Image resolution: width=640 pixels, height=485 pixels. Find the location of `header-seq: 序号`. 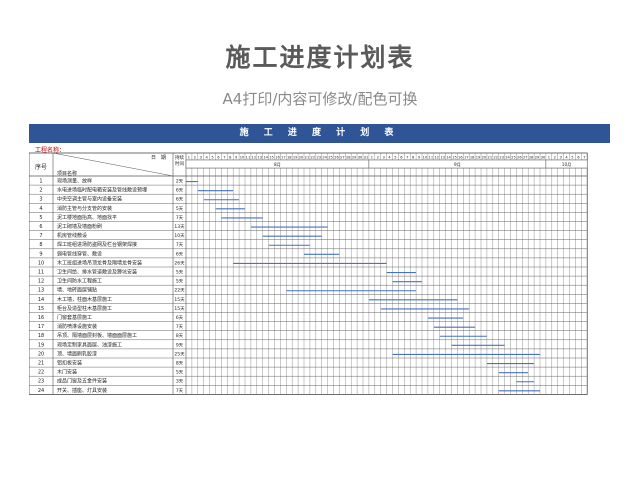

header-seq: 序号 is located at coordinates (41, 167).